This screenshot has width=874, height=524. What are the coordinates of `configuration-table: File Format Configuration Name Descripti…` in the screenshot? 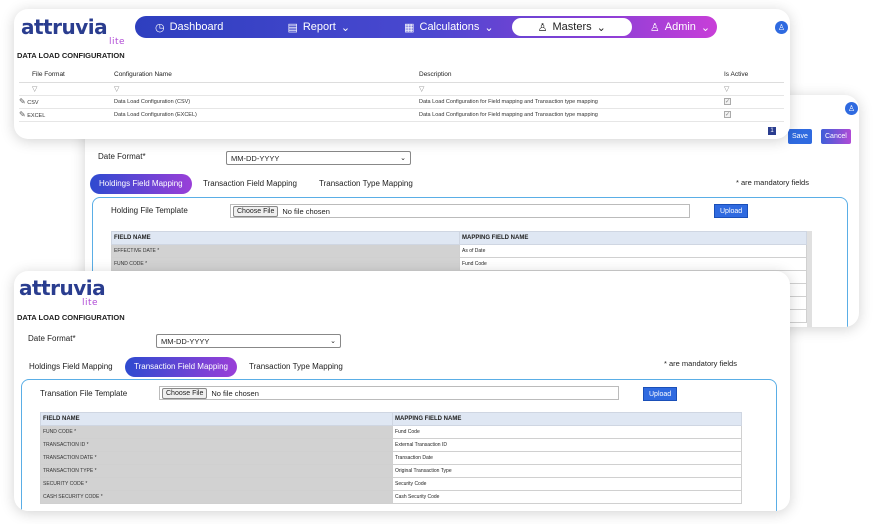 It's located at (401, 95).